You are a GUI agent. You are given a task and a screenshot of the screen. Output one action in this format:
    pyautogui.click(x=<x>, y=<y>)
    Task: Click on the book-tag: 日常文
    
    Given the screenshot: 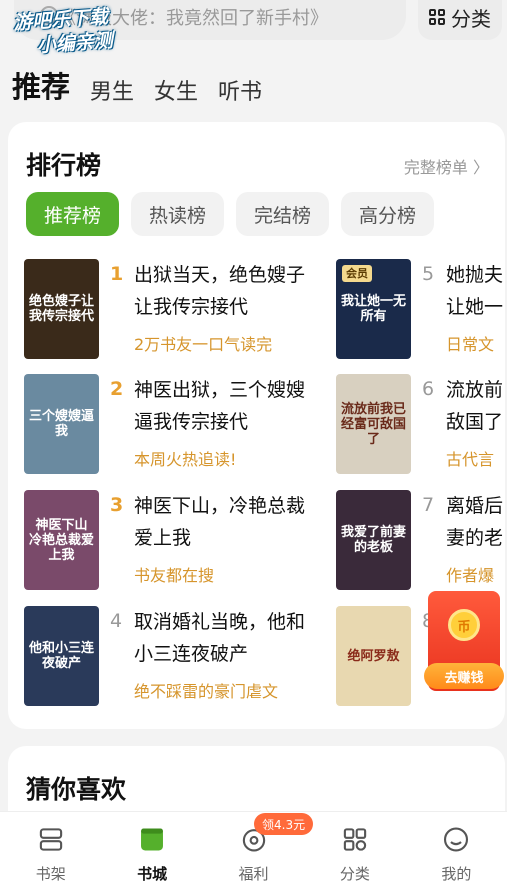 What is the action you would take?
    pyautogui.click(x=470, y=344)
    